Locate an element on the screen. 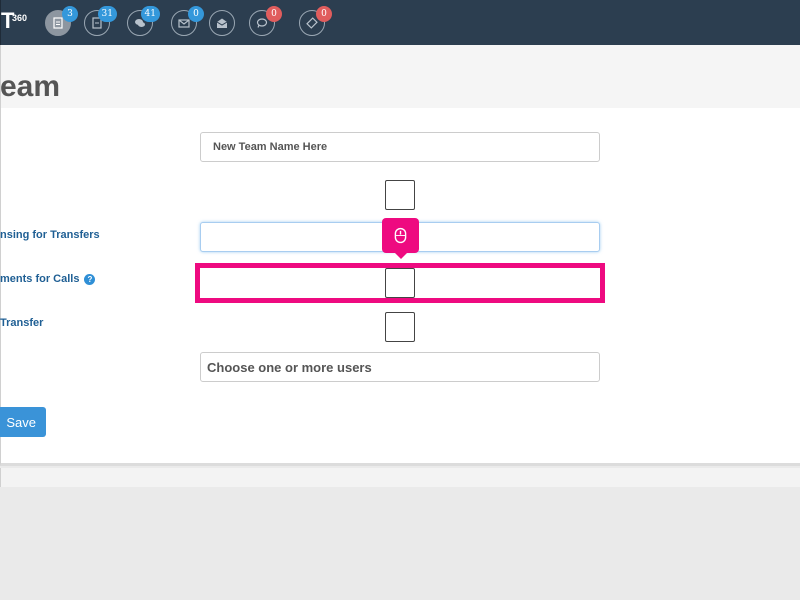 The image size is (800, 600). ticket-icon is located at coordinates (312, 23).